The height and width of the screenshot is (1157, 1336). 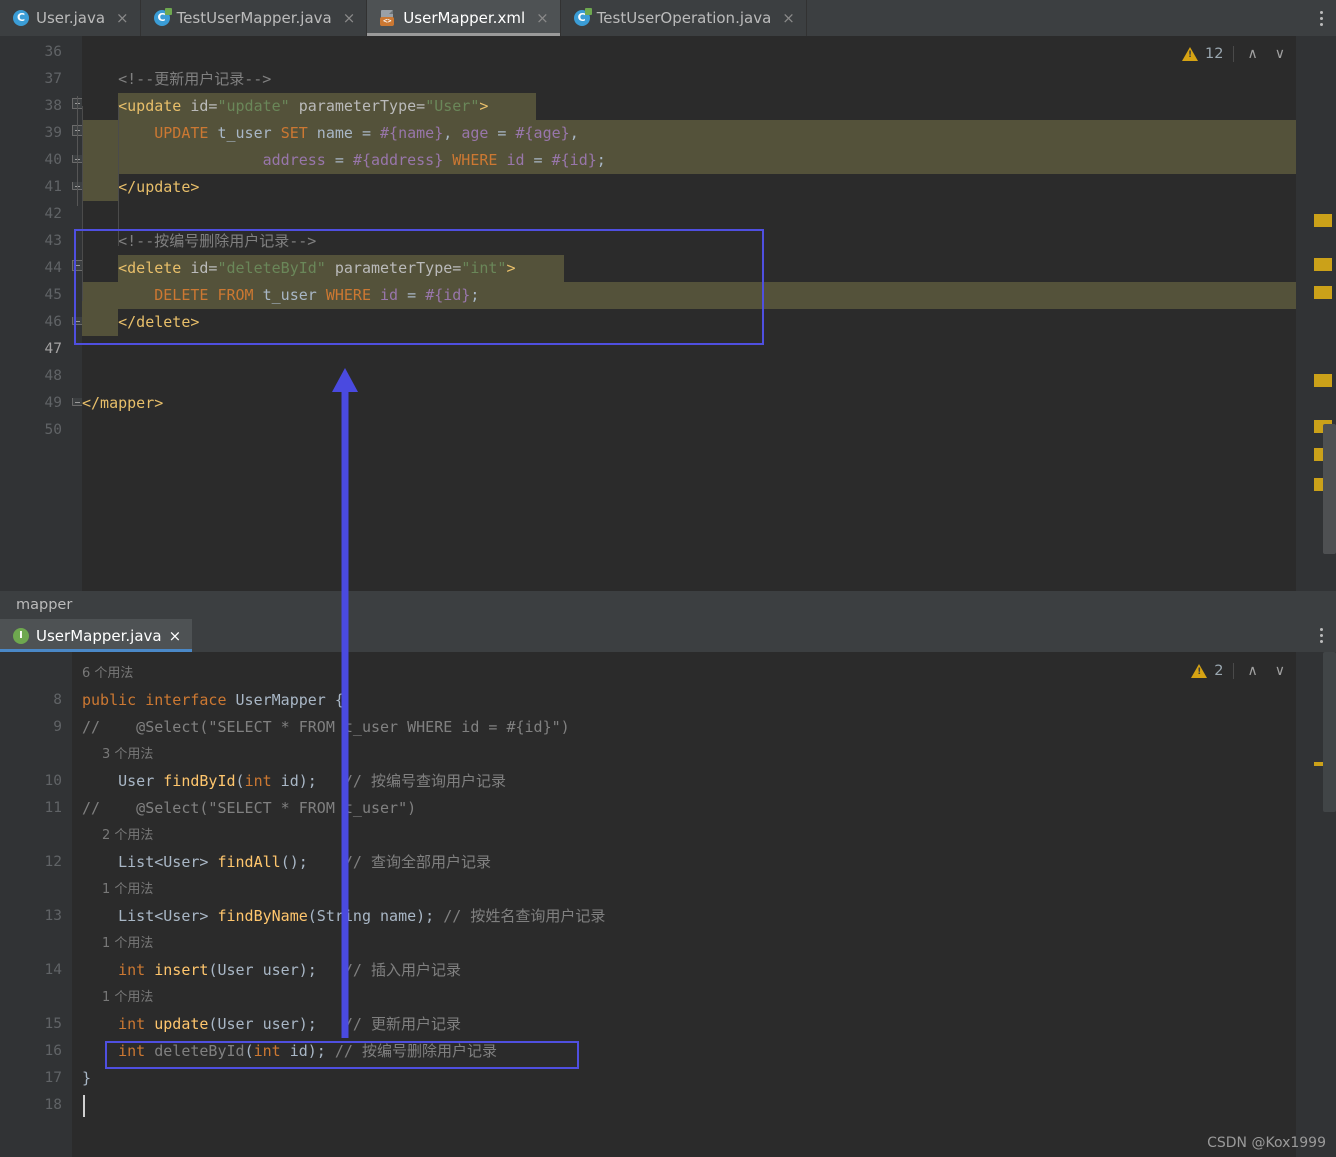 I want to click on line-number: 49, so click(x=32, y=403).